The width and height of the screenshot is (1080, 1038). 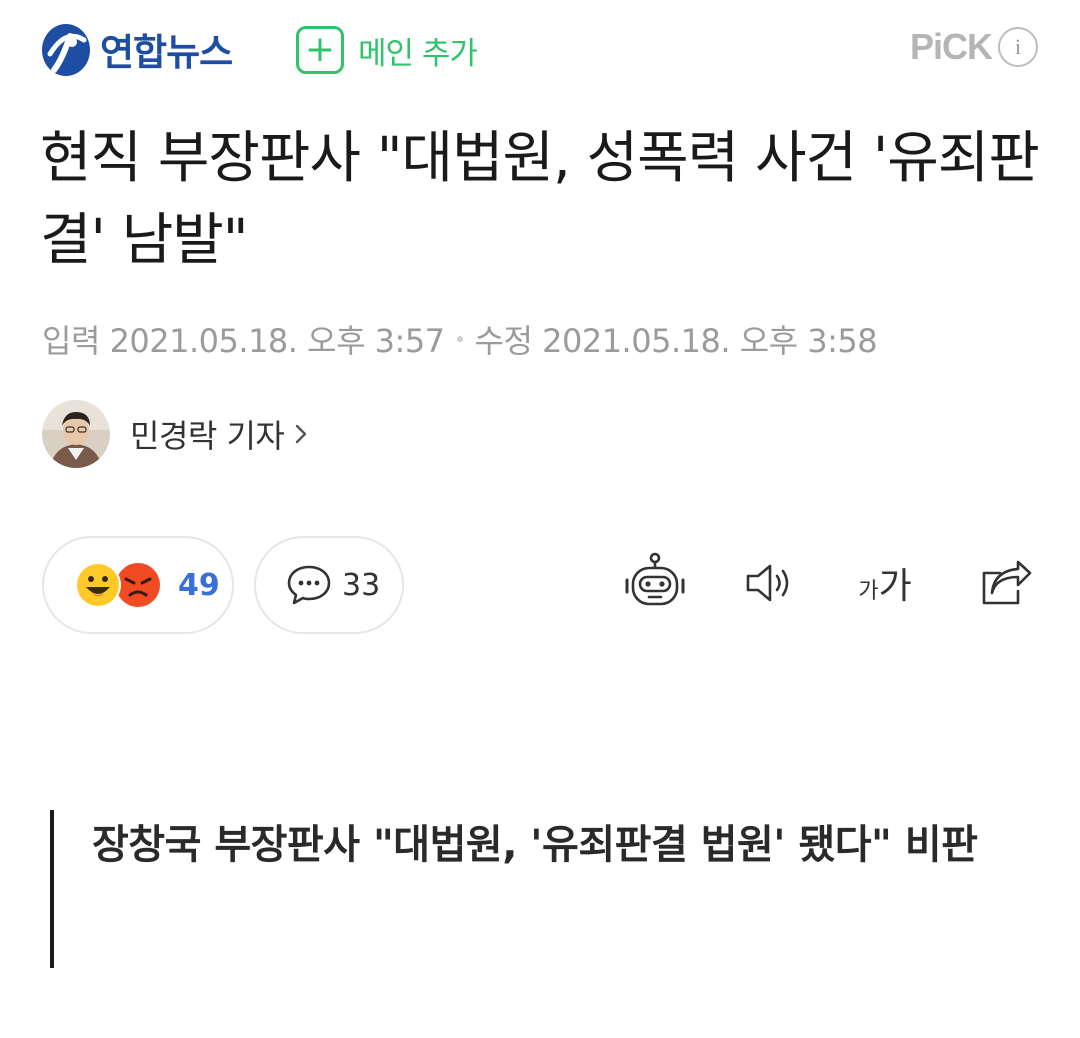 I want to click on speech-bubble-icon, so click(x=309, y=585).